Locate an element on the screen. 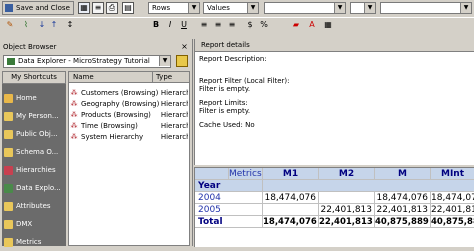 The height and width of the screenshot is (251, 474). save-icon is located at coordinates (9, 8).